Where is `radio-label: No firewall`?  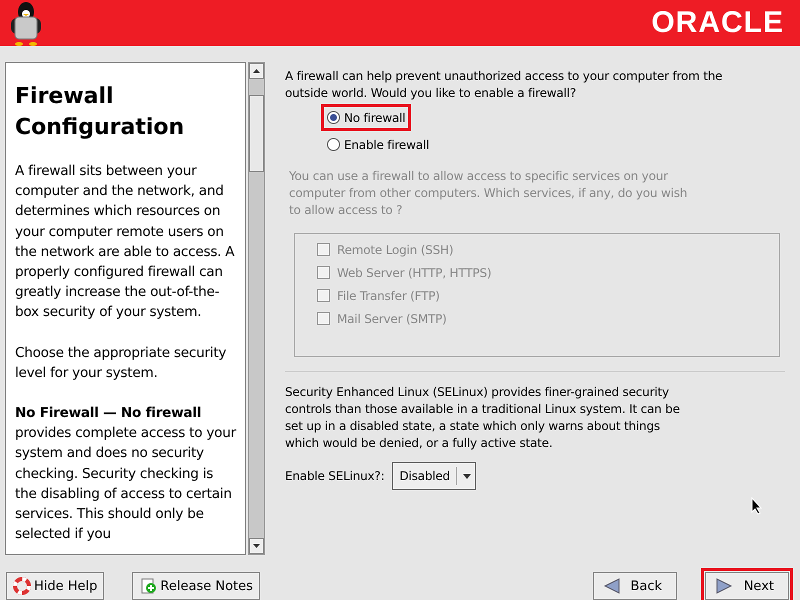
radio-label: No firewall is located at coordinates (375, 117).